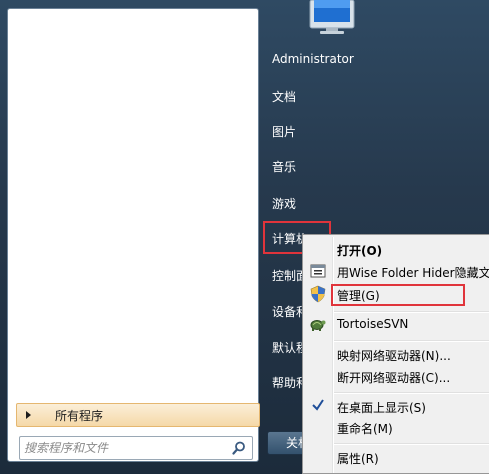 The image size is (489, 474). What do you see at coordinates (318, 294) in the screenshot?
I see `shield-icon` at bounding box center [318, 294].